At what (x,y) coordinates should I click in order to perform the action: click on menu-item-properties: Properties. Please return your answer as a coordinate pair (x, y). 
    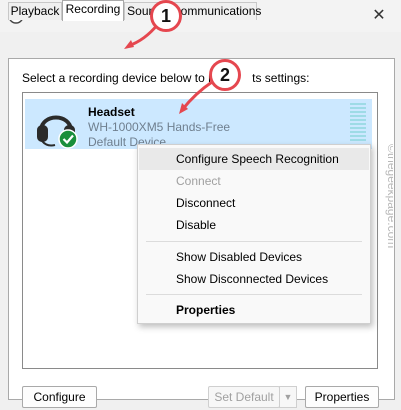
    Looking at the image, I should click on (254, 310).